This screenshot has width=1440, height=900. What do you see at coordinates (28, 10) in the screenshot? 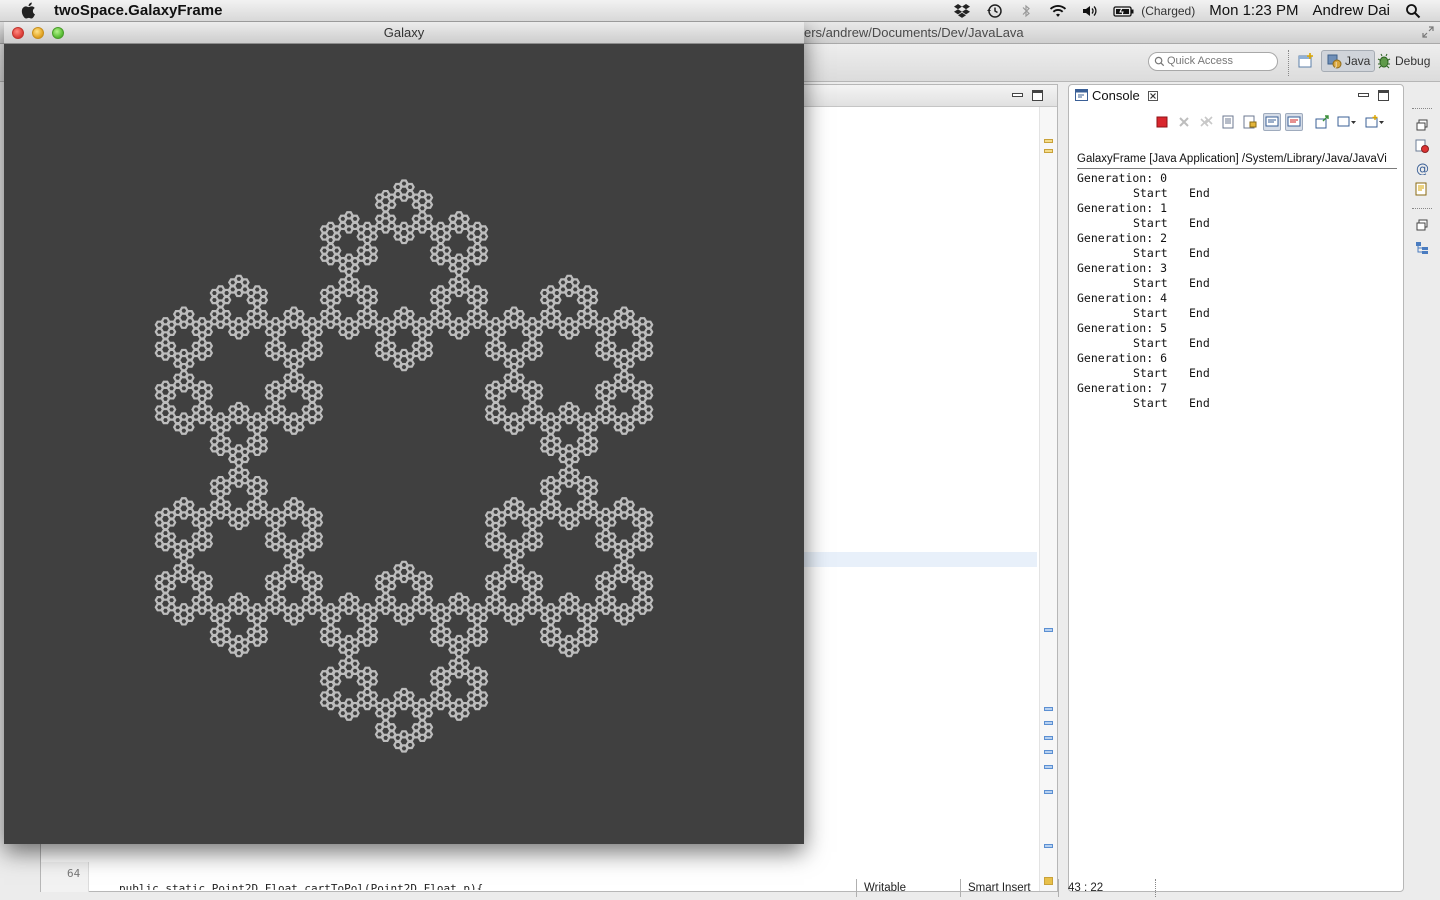
I see `apple-menu-icon` at bounding box center [28, 10].